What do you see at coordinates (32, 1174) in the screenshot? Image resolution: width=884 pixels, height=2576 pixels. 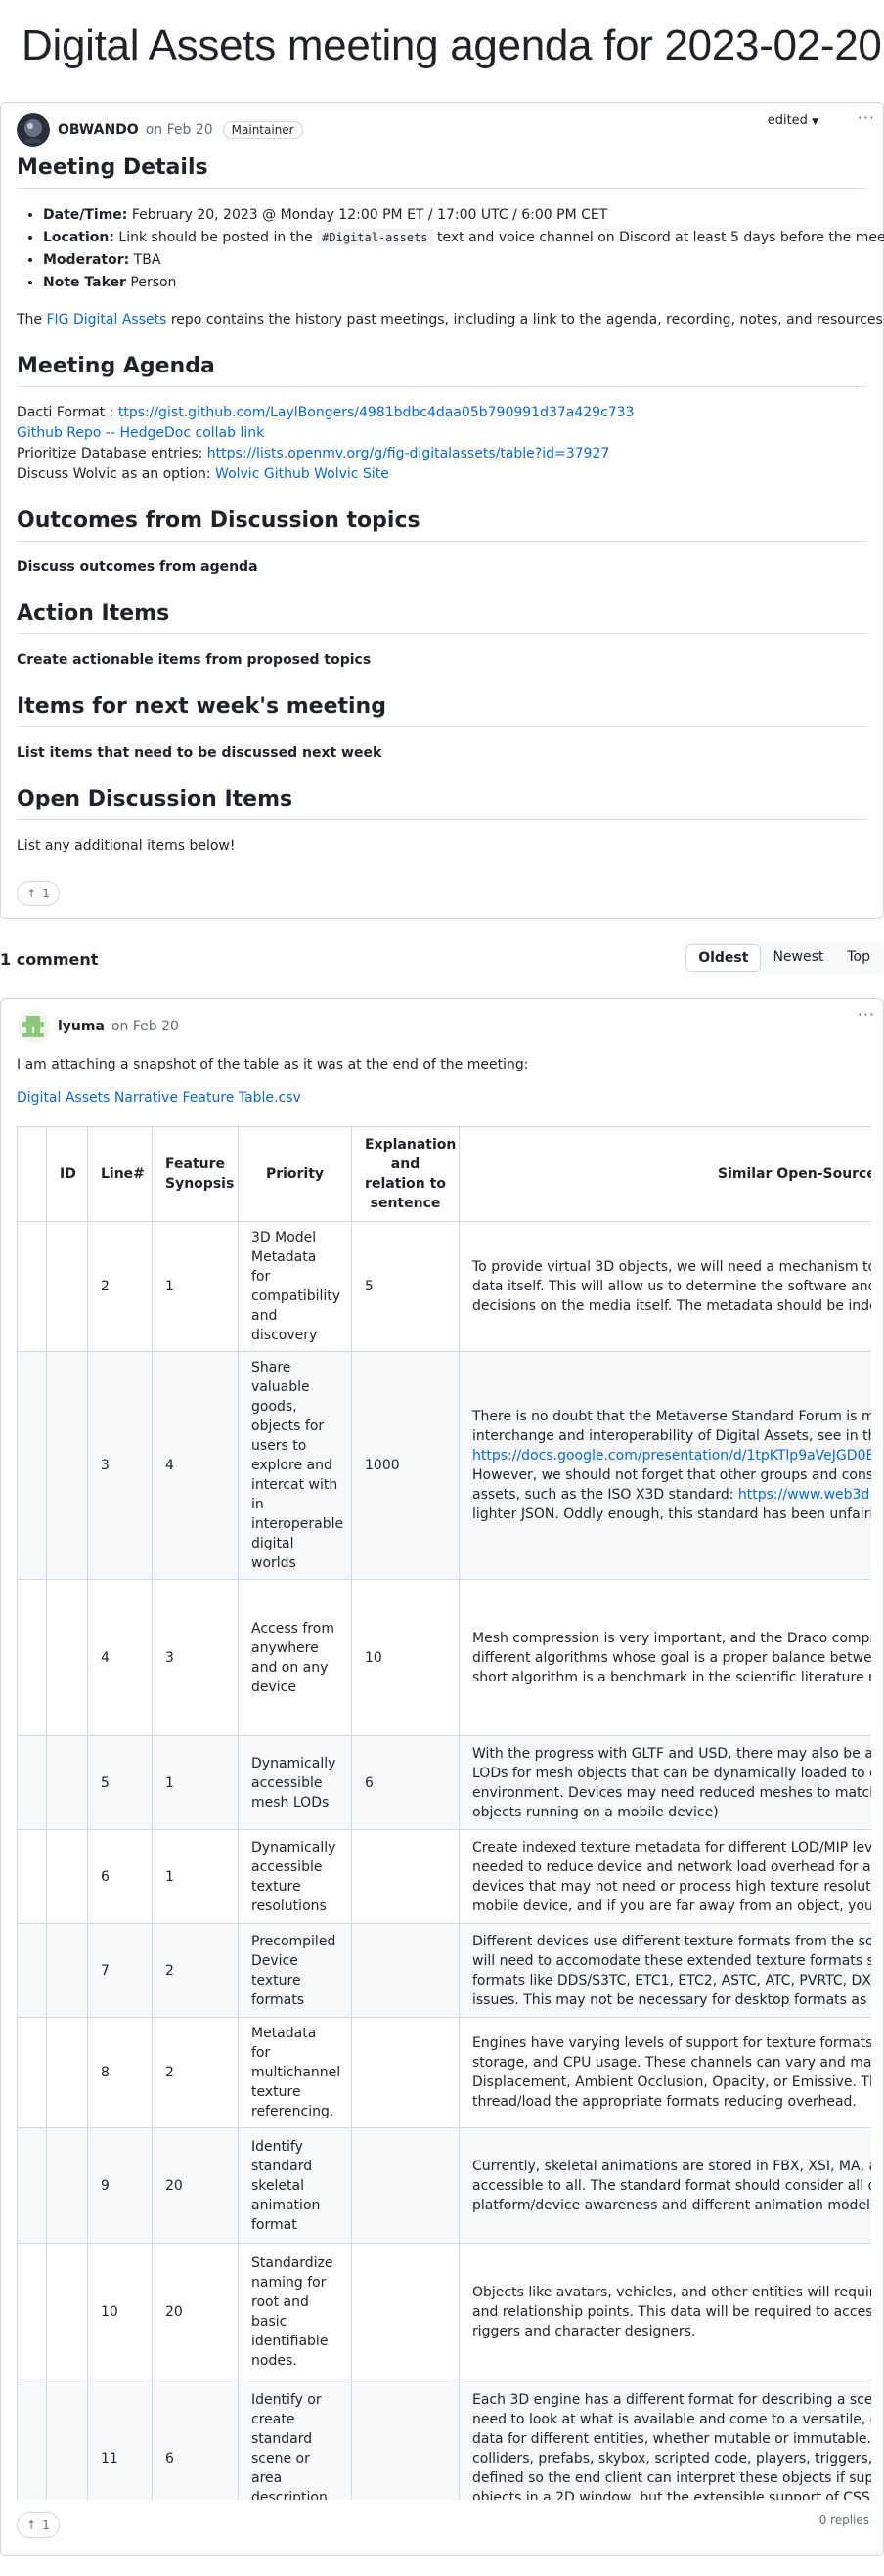 I see `col-header-blank` at bounding box center [32, 1174].